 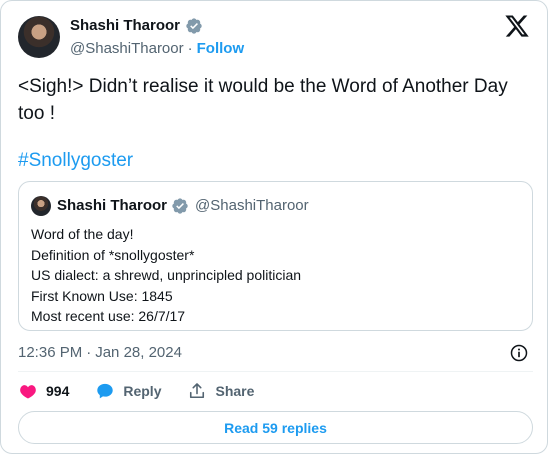 I want to click on quoted-avatar, so click(x=41, y=206).